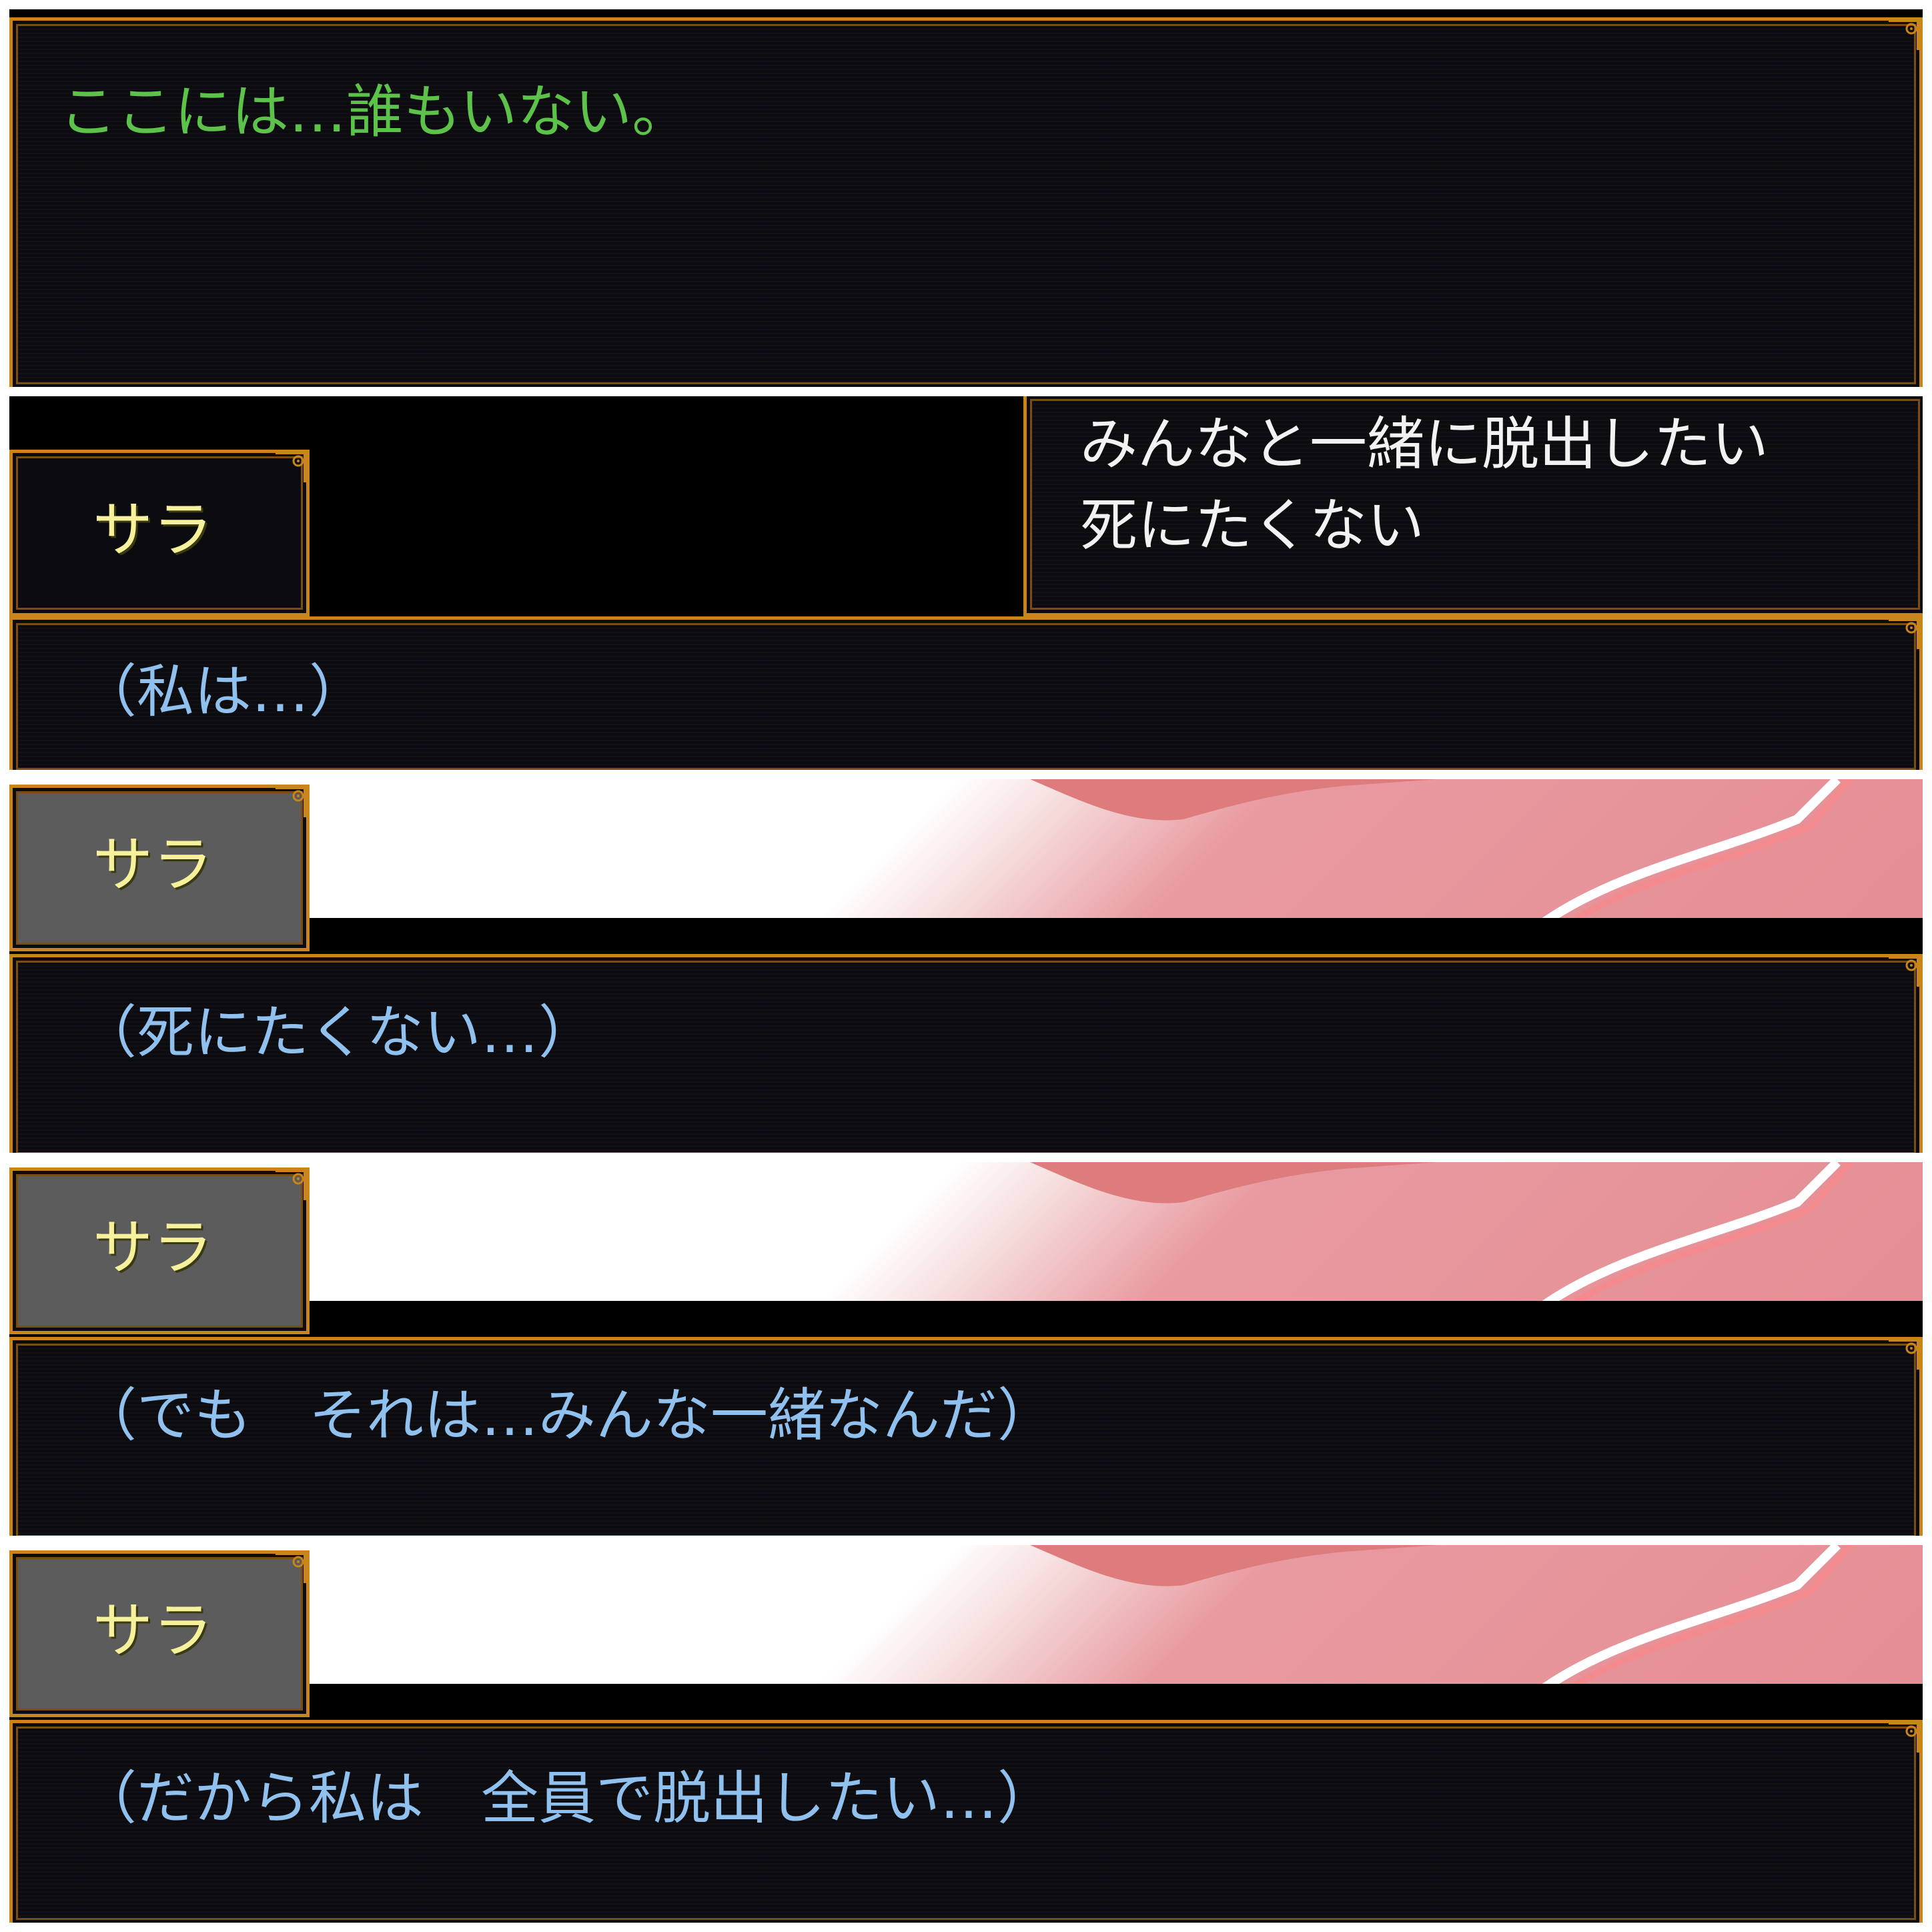 The image size is (1932, 1932). I want to click on dialogue-window: （だから私は 全員で脱出したい…）, so click(966, 1821).